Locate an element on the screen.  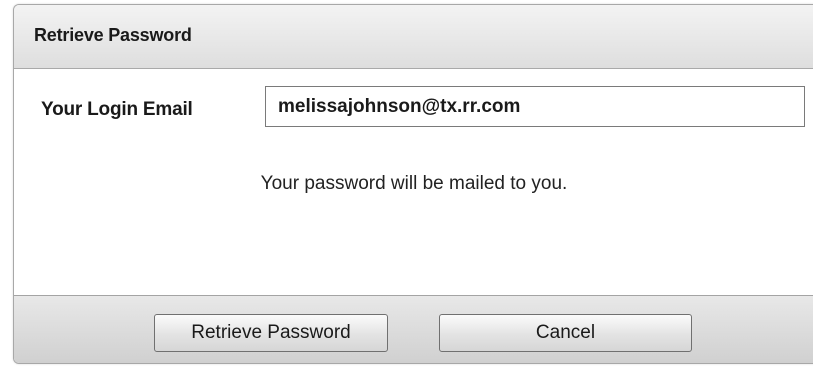
cancel-button: Cancel is located at coordinates (565, 333).